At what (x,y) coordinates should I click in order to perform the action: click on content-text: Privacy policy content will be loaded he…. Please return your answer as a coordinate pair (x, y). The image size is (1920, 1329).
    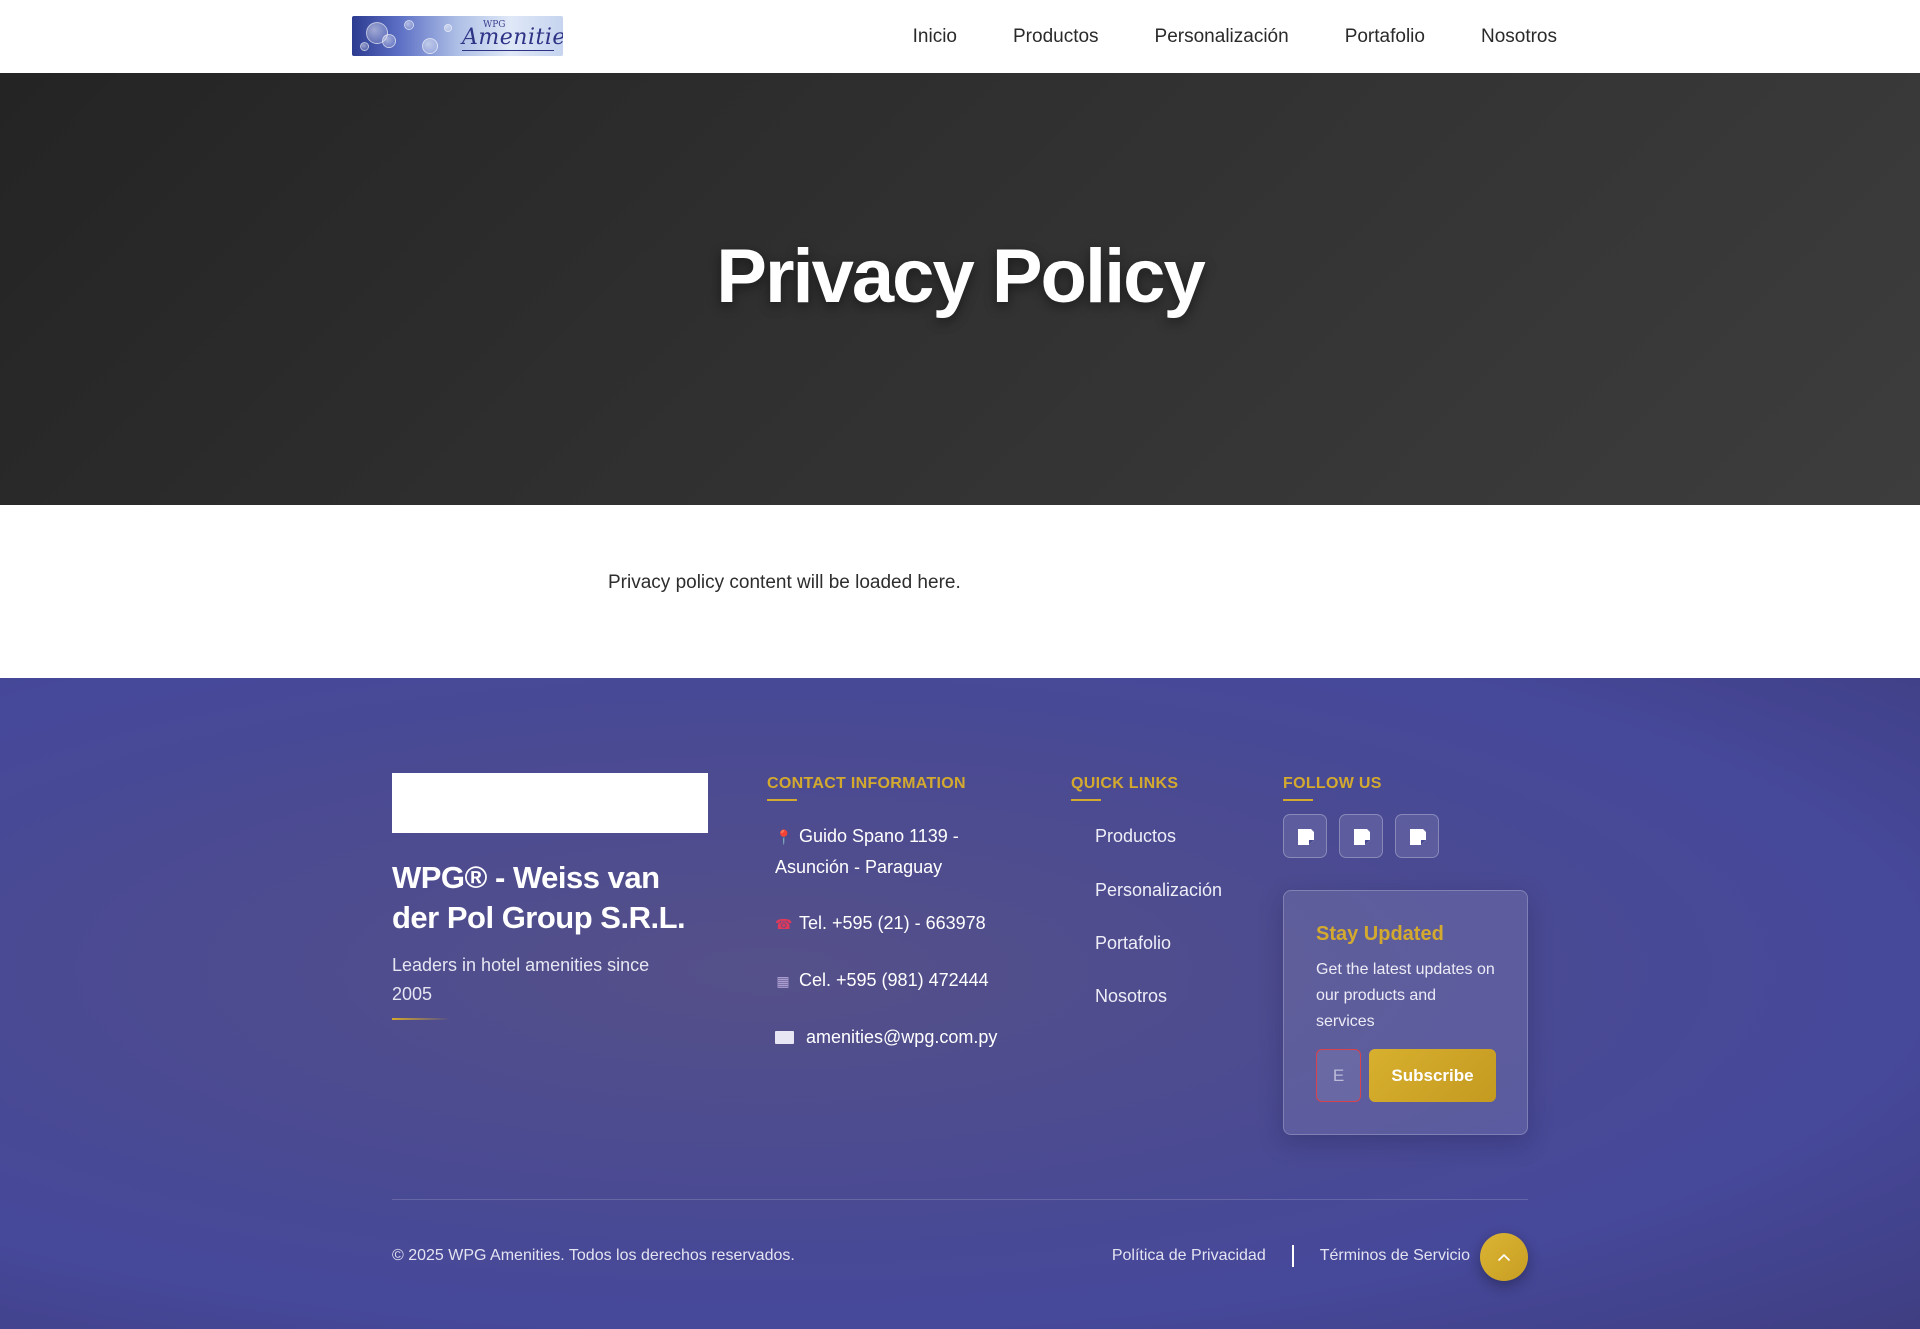
    Looking at the image, I should click on (784, 582).